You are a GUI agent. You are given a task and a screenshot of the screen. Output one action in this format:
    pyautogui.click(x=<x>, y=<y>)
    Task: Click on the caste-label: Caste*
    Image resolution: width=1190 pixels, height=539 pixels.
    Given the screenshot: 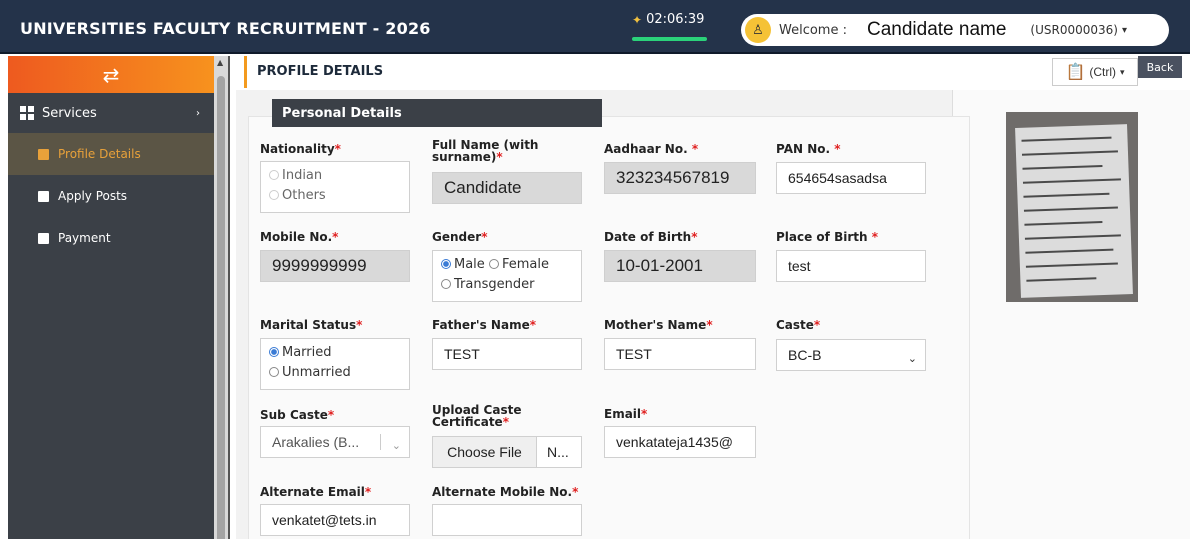 What is the action you would take?
    pyautogui.click(x=798, y=325)
    